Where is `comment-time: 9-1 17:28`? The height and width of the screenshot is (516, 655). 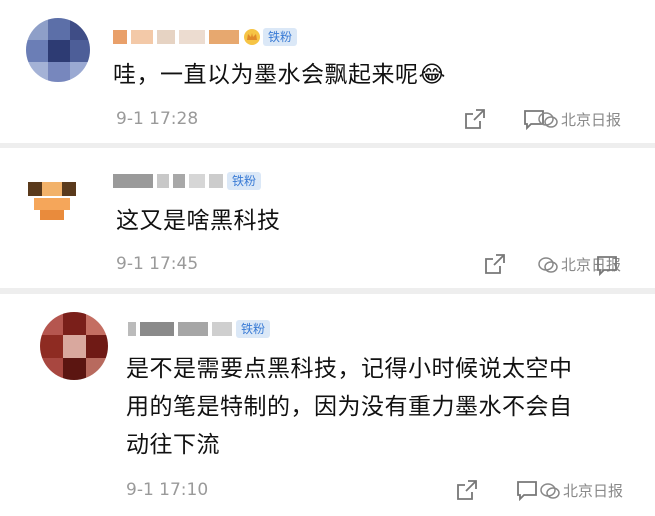
comment-time: 9-1 17:28 is located at coordinates (157, 119).